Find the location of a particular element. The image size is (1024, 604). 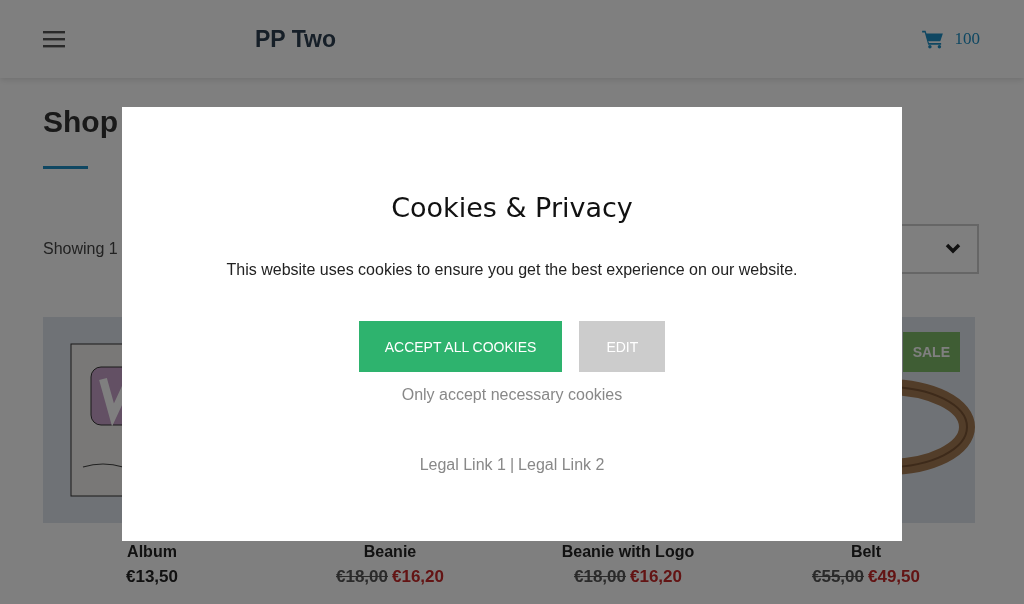

menu-icon is located at coordinates (54, 39).